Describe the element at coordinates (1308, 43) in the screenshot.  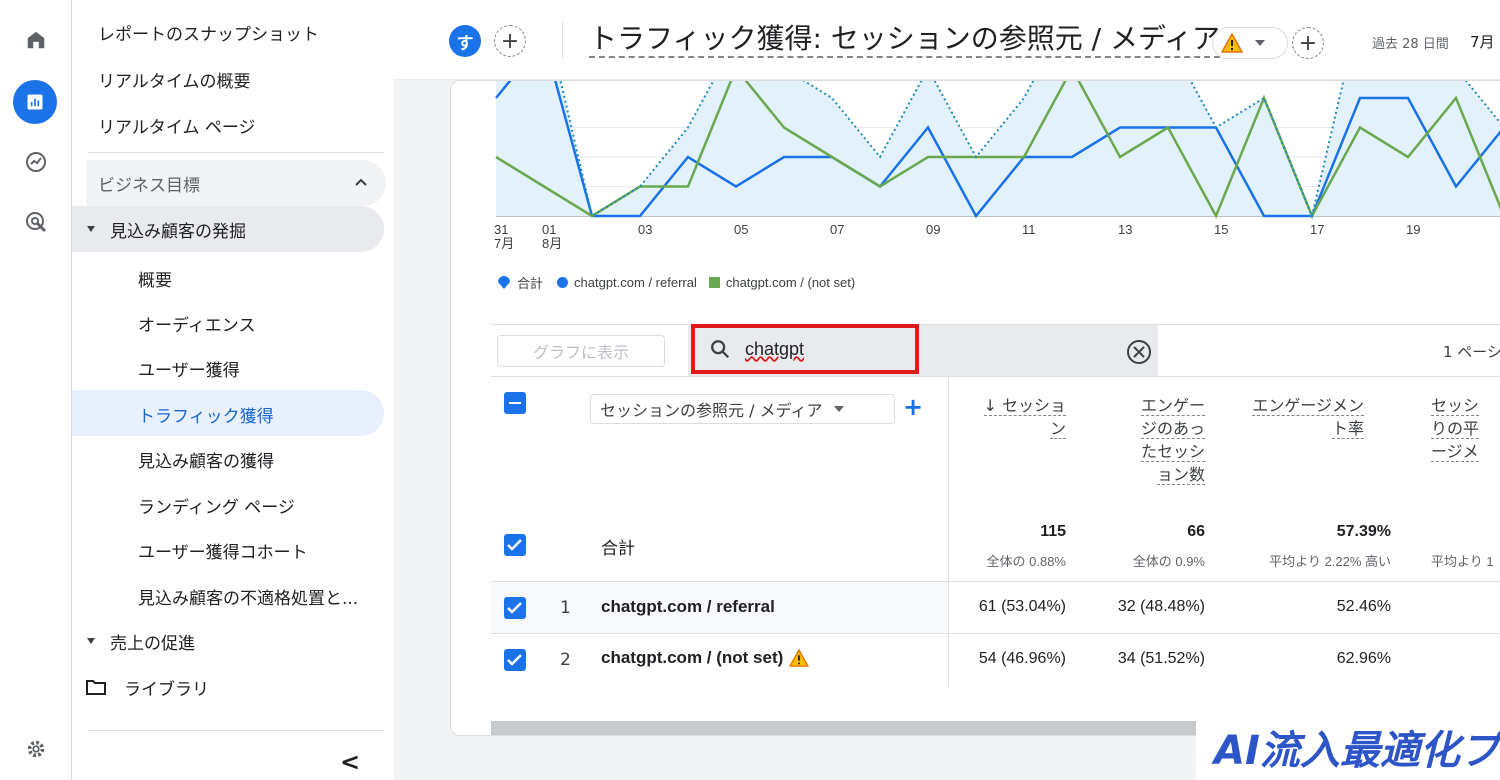
I see `add-filter-button: +` at that location.